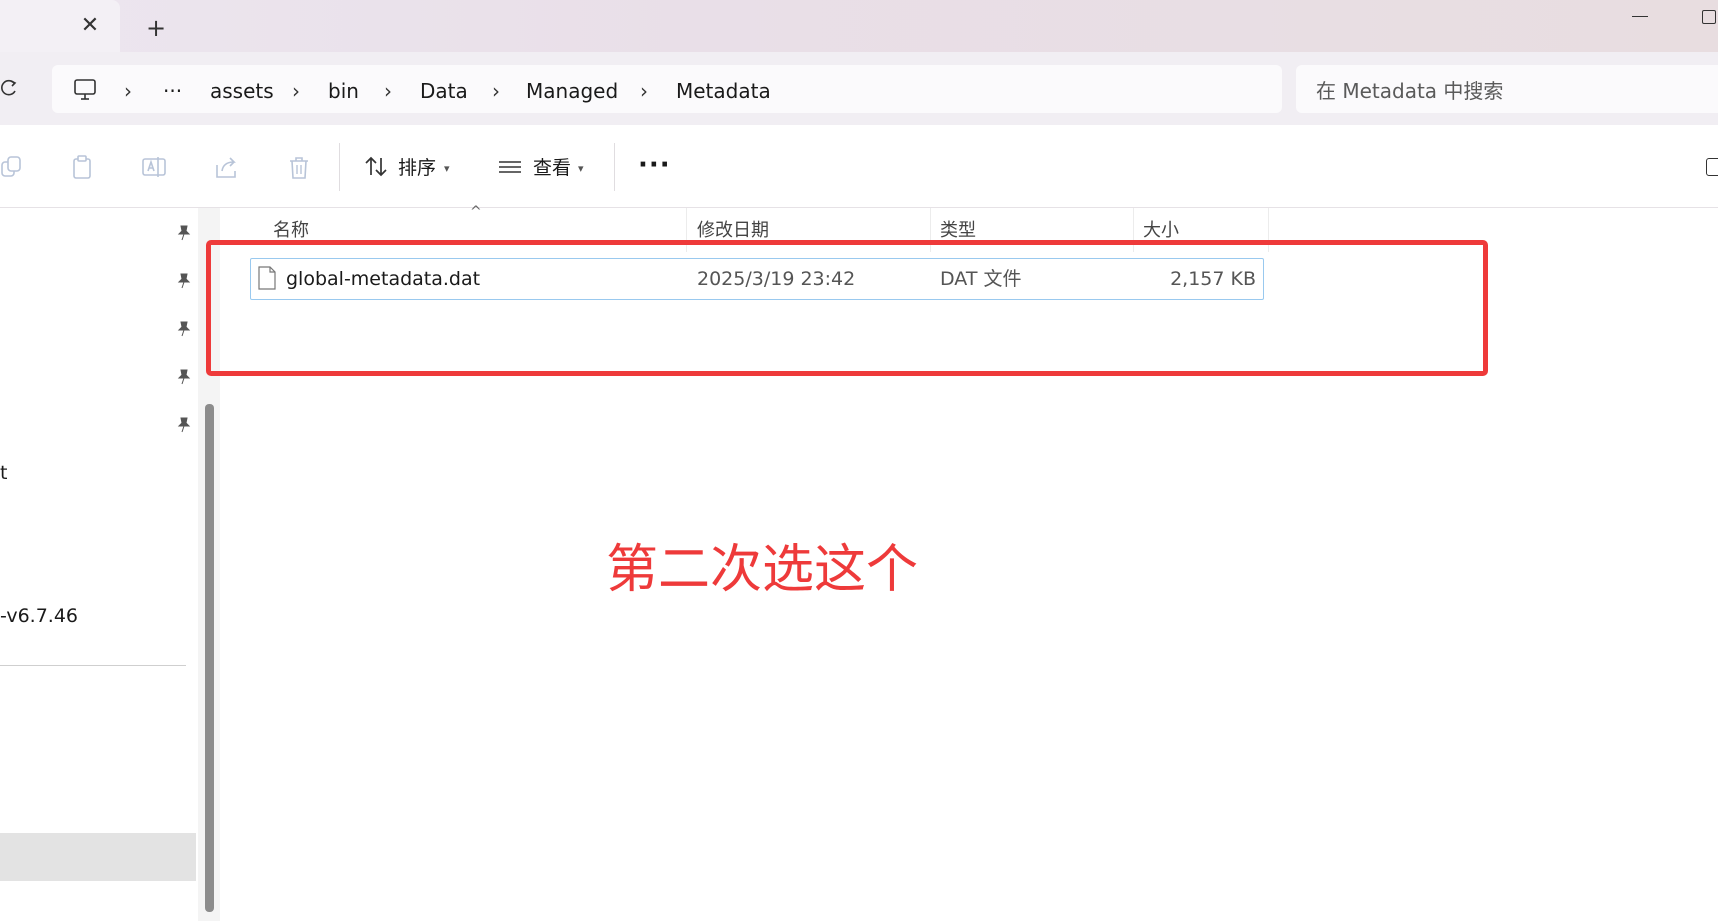 Image resolution: width=1718 pixels, height=921 pixels. What do you see at coordinates (552, 168) in the screenshot?
I see `view-button: 查看` at bounding box center [552, 168].